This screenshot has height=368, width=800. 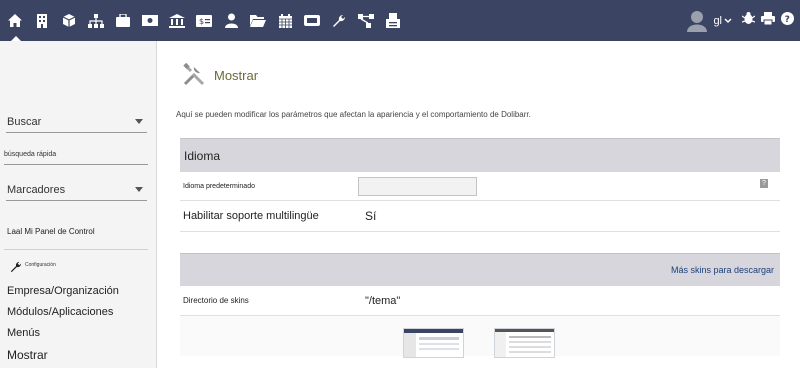 I want to click on search-select-label: Buscar, so click(x=24, y=121).